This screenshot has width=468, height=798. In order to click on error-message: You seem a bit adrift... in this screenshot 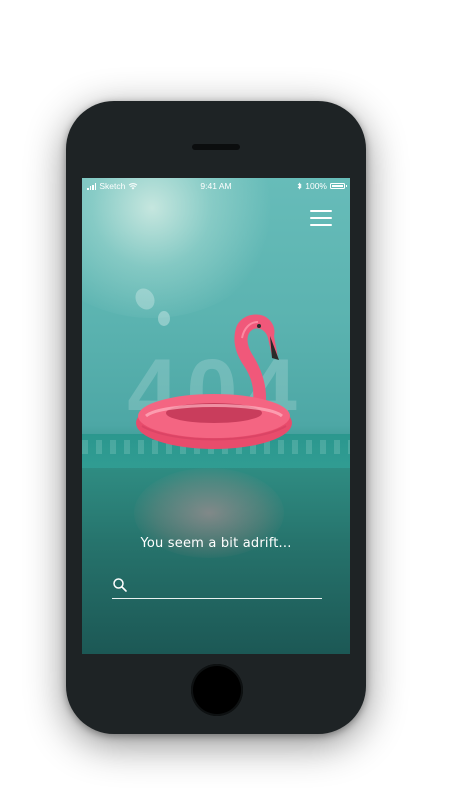, I will do `click(216, 543)`.